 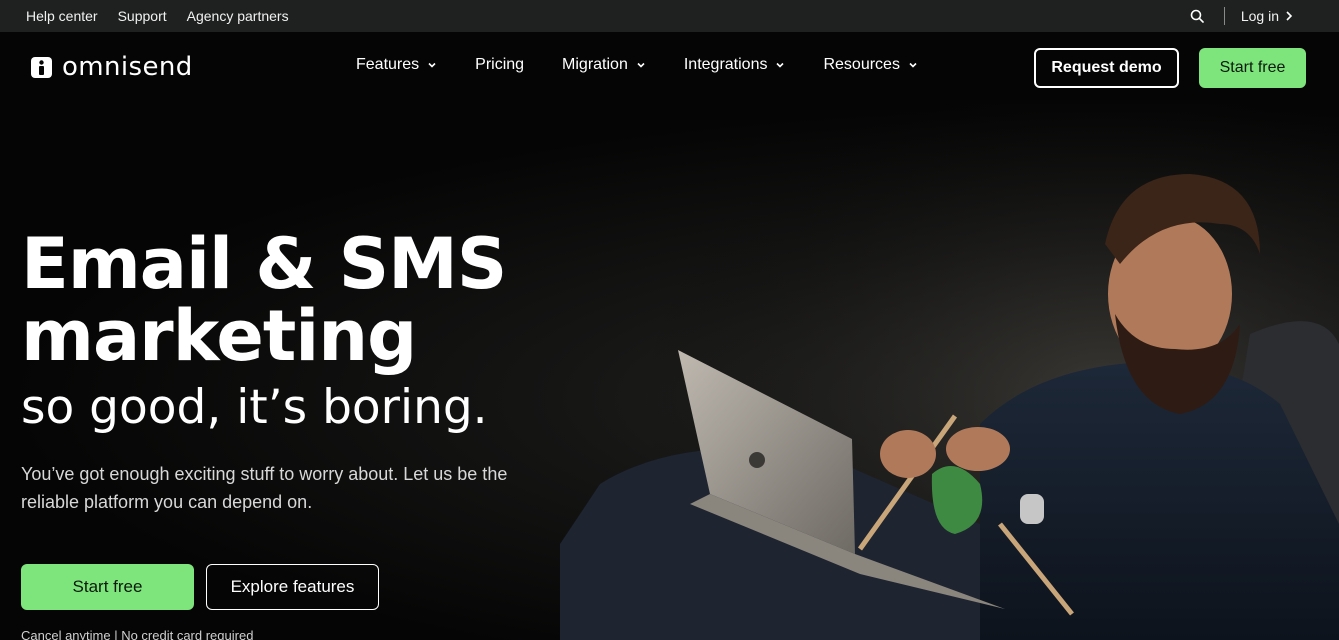 I want to click on nav-item-resources: Resources, so click(x=870, y=65).